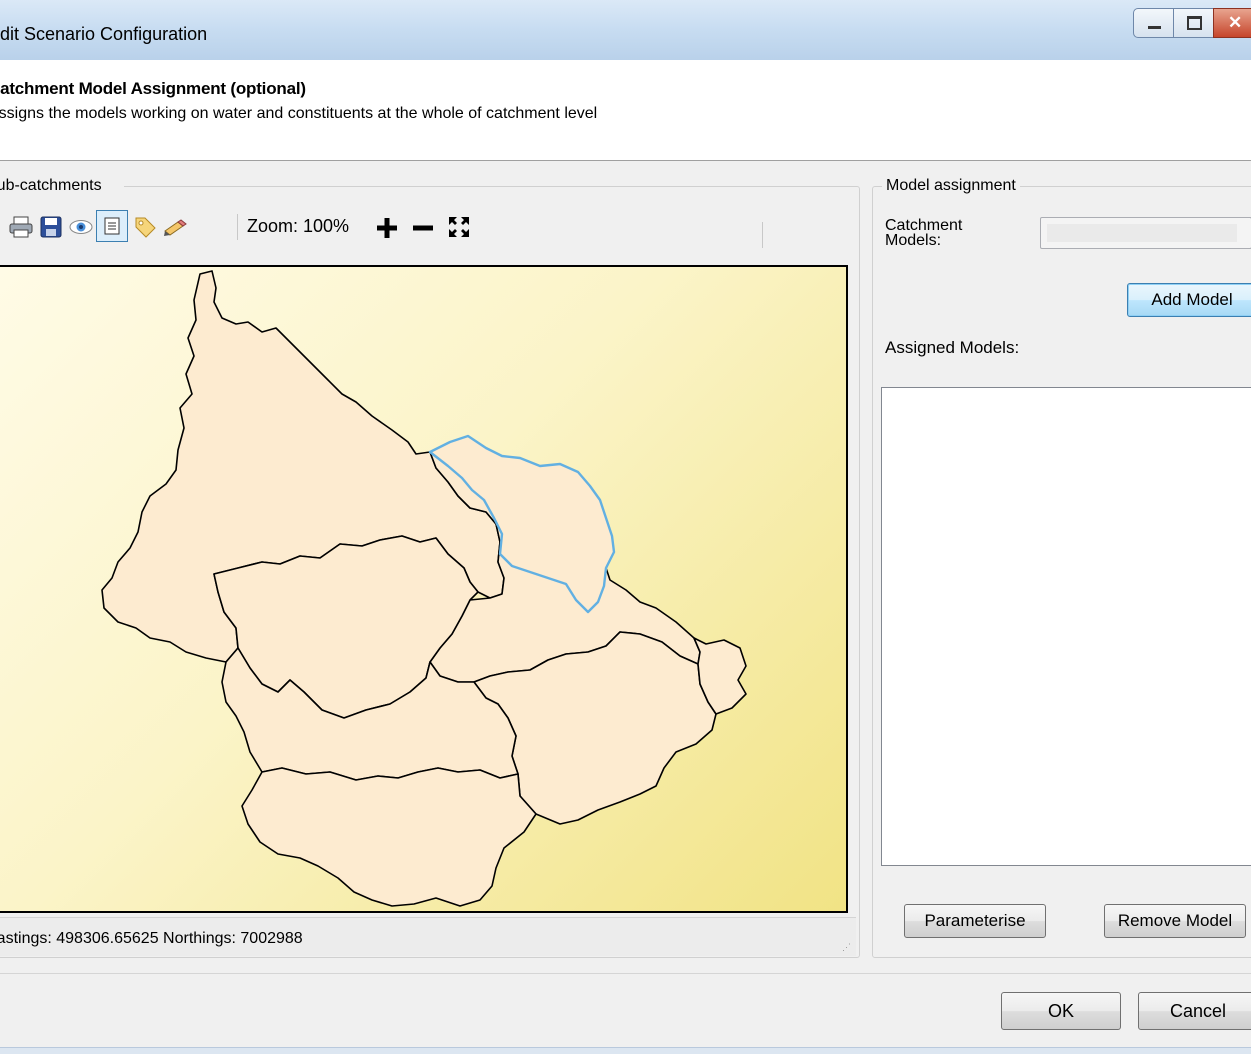 Image resolution: width=1251 pixels, height=1054 pixels. Describe the element at coordinates (924, 233) in the screenshot. I see `catchment-models-label: Catchment Models:` at that location.